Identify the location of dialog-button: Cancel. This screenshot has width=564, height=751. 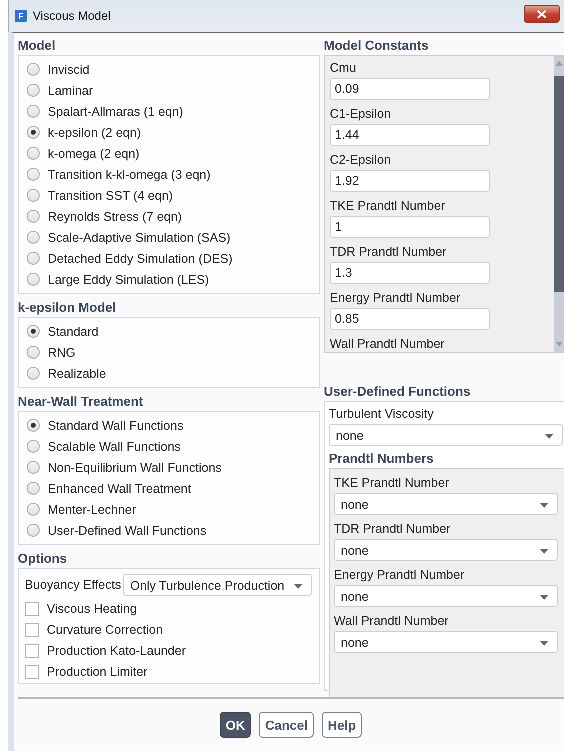
(286, 725).